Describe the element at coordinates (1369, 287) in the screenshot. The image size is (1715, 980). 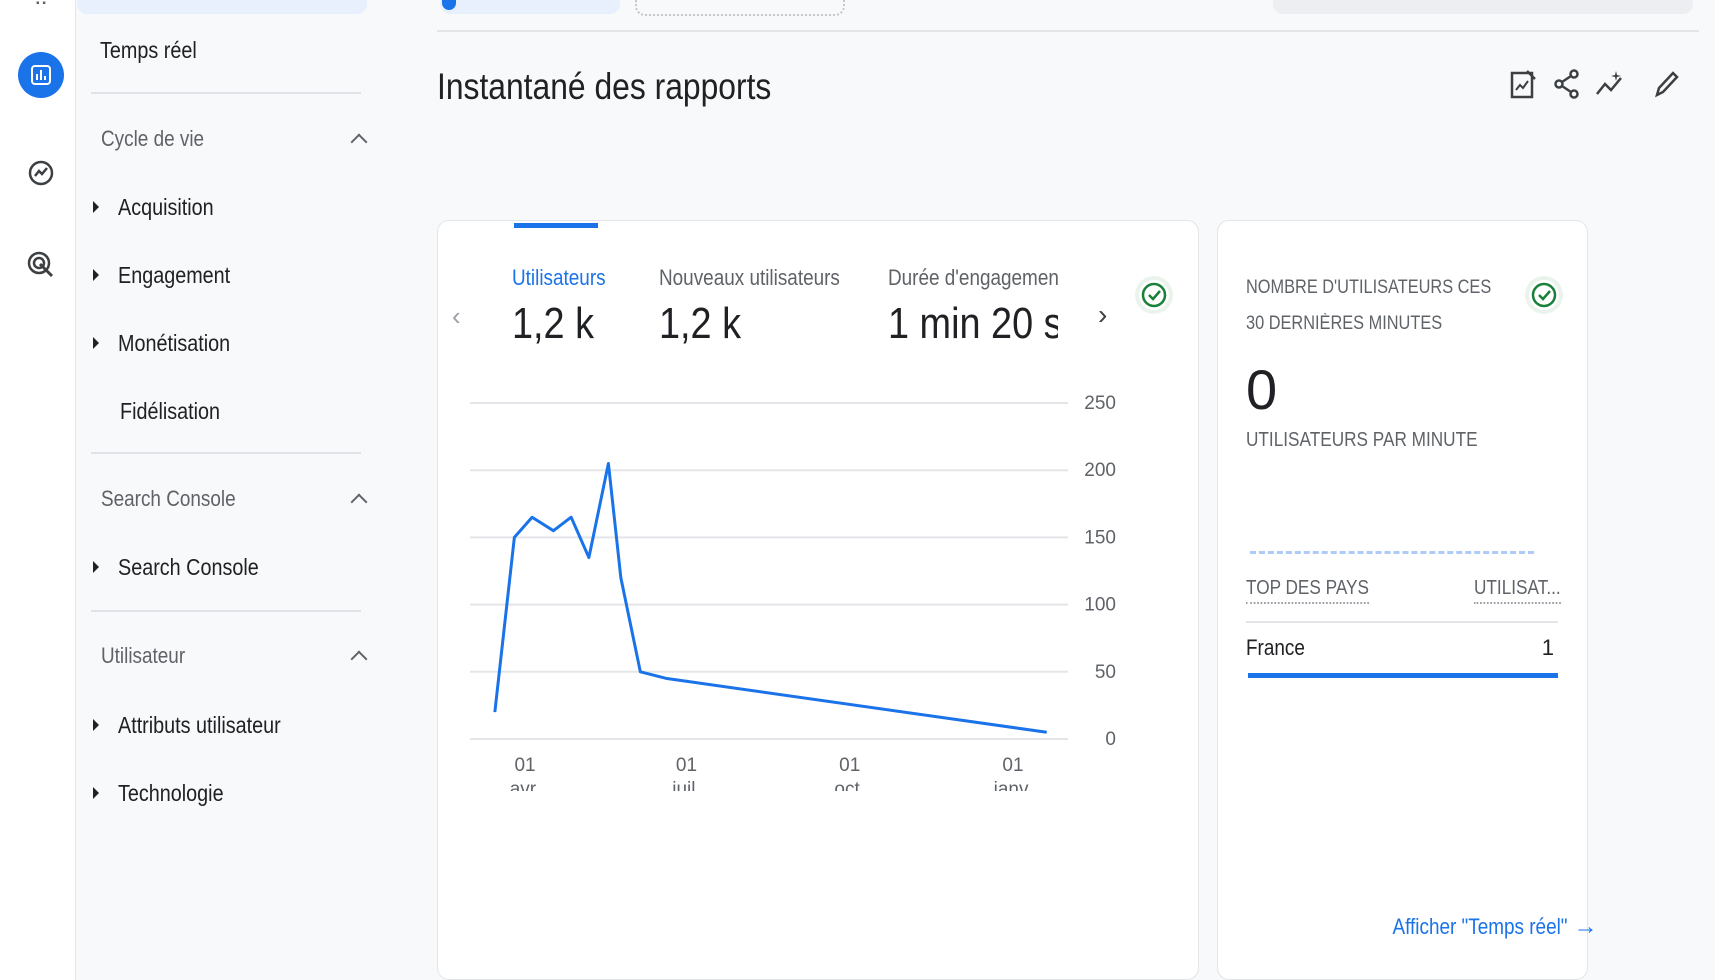
I see `realtime-title: NOMBRE D'UTILISATEURS CES` at that location.